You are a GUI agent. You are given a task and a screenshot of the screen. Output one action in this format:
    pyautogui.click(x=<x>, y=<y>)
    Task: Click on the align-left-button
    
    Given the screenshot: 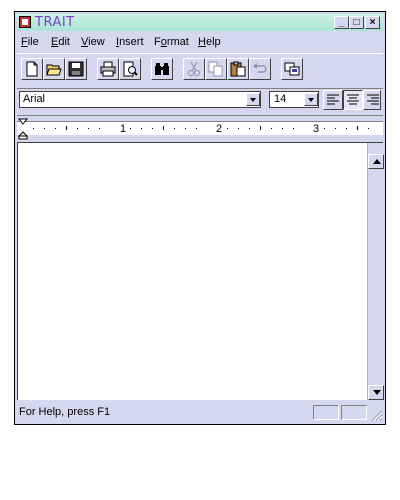 What is the action you would take?
    pyautogui.click(x=333, y=100)
    